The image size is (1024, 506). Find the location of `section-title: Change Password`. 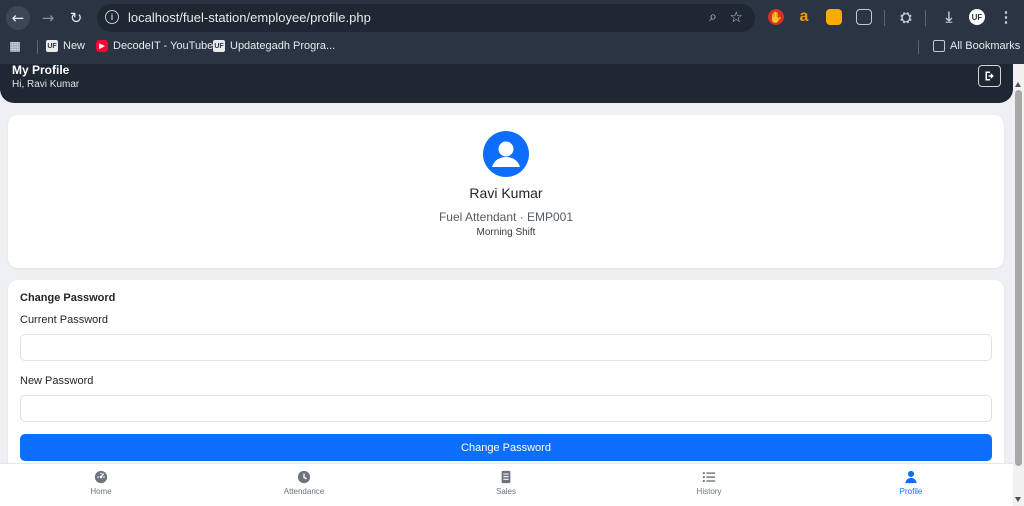

section-title: Change Password is located at coordinates (68, 298).